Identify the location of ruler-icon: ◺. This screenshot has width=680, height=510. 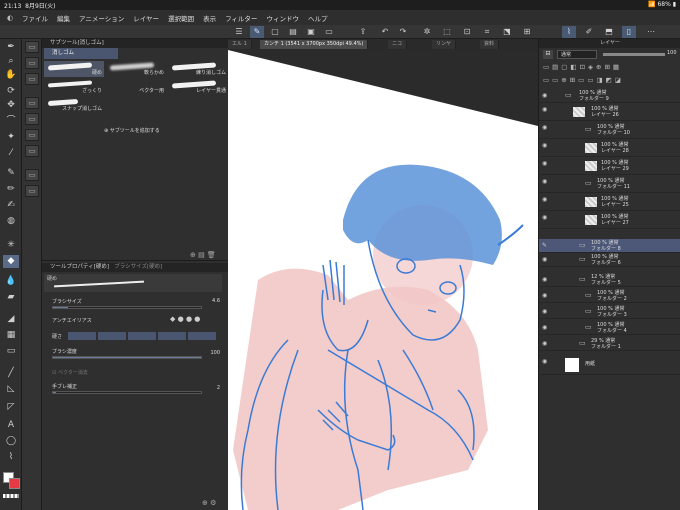
(11, 389).